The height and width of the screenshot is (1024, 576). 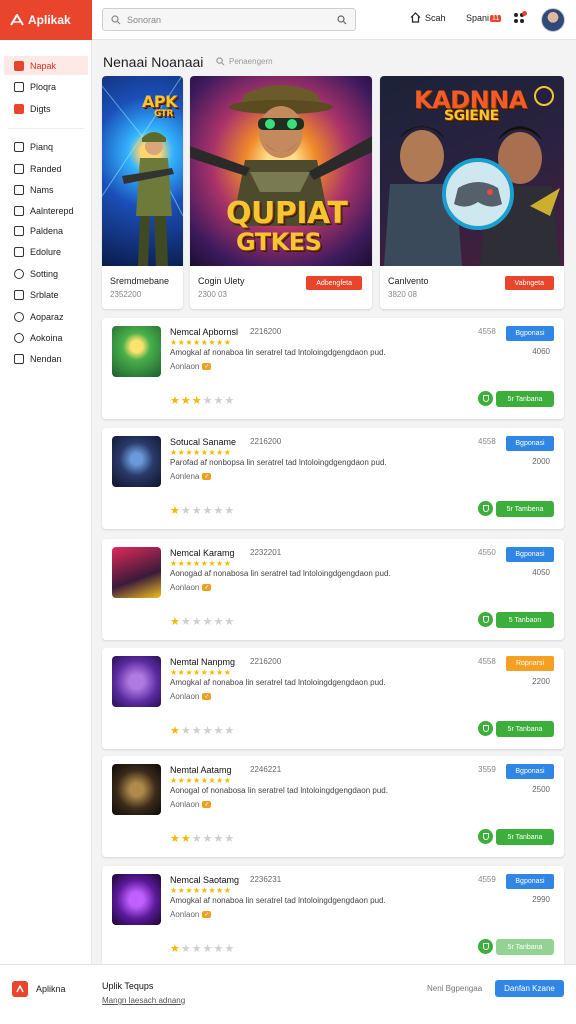 I want to click on footer-secondary-link: Neni Bgpengaa, so click(x=454, y=988).